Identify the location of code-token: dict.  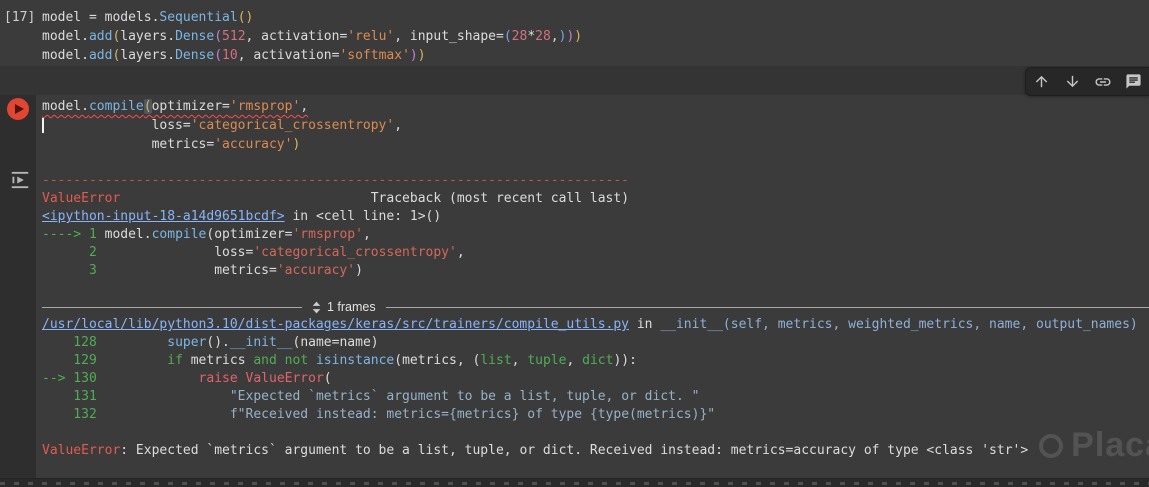
(598, 360).